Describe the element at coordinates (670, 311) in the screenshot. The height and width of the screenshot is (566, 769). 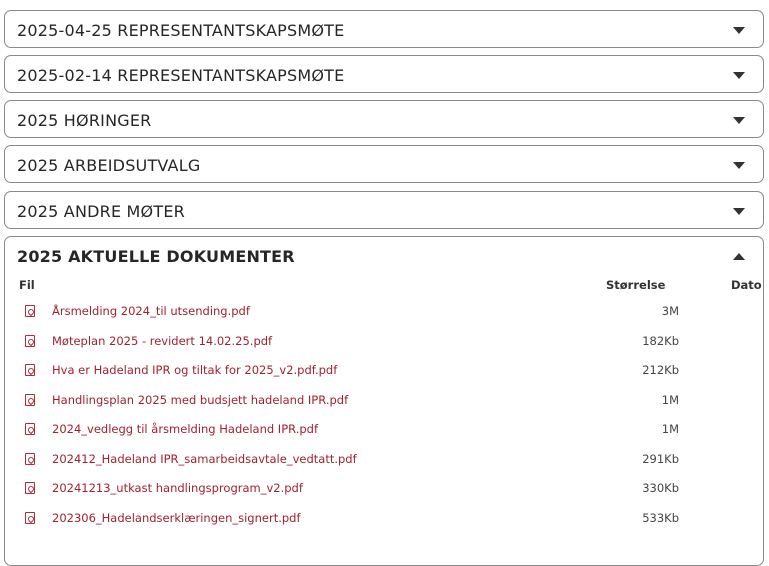
I see `file-size: 3M` at that location.